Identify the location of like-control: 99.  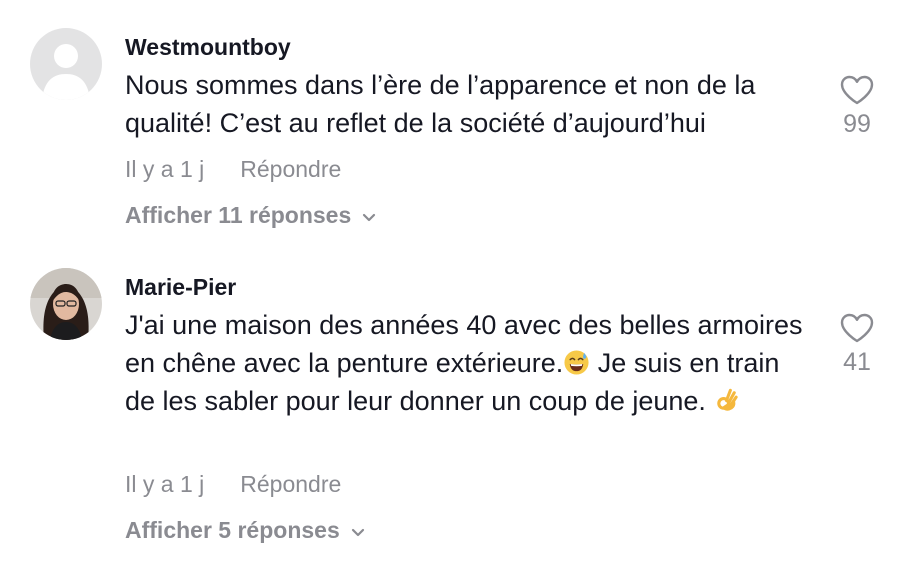
(857, 106).